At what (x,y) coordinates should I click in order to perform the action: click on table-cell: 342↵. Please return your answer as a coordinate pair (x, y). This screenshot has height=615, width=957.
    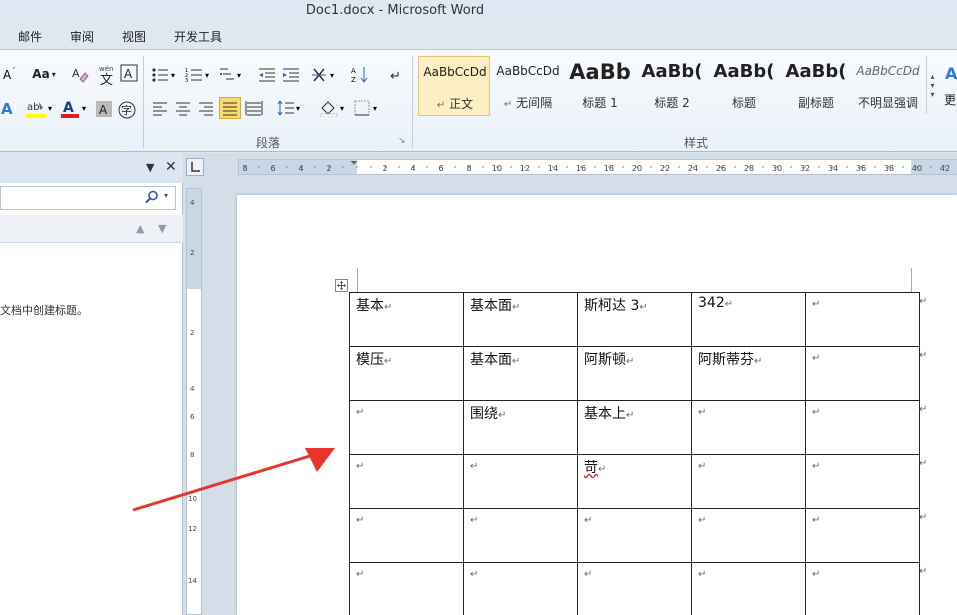
    Looking at the image, I should click on (748, 319).